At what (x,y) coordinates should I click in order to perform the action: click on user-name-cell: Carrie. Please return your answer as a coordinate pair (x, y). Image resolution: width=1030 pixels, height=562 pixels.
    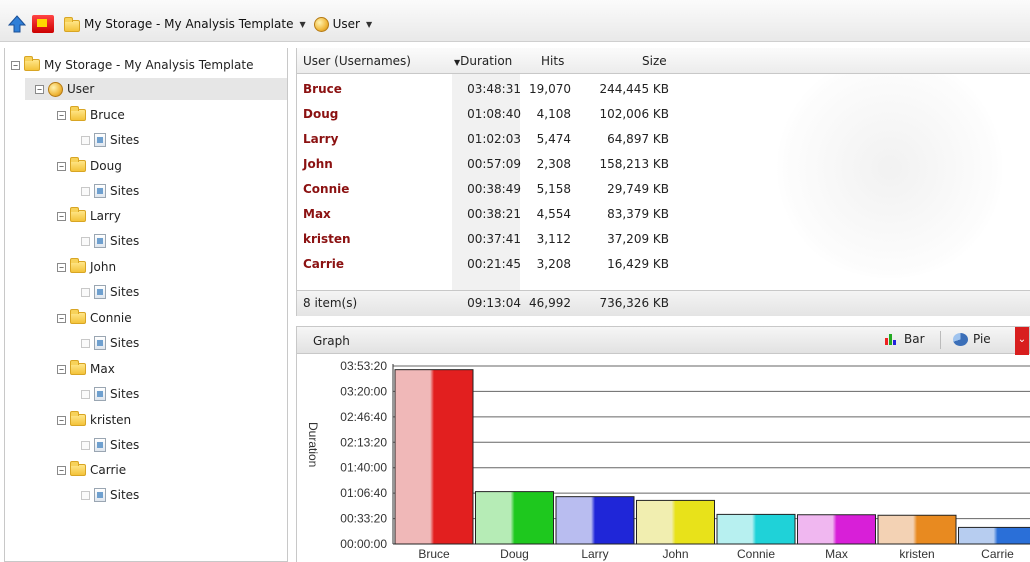
    Looking at the image, I should click on (323, 264).